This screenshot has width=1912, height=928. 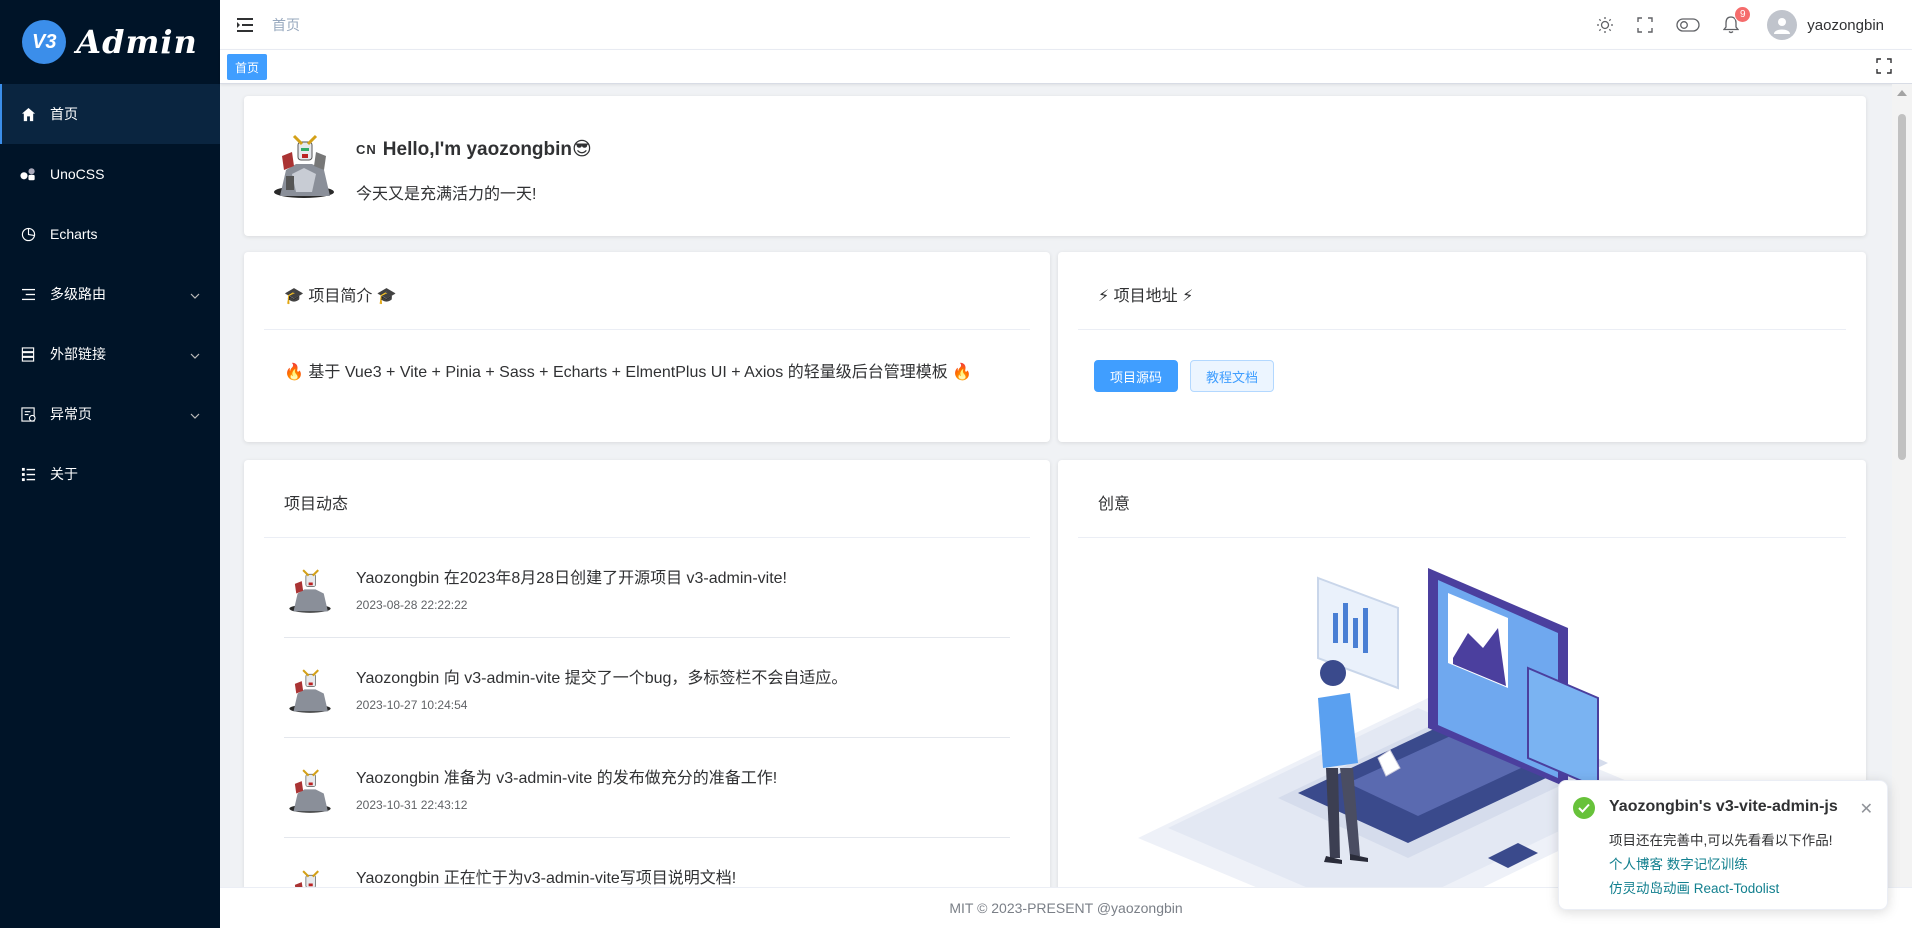 I want to click on user-avatar-icon, so click(x=1782, y=25).